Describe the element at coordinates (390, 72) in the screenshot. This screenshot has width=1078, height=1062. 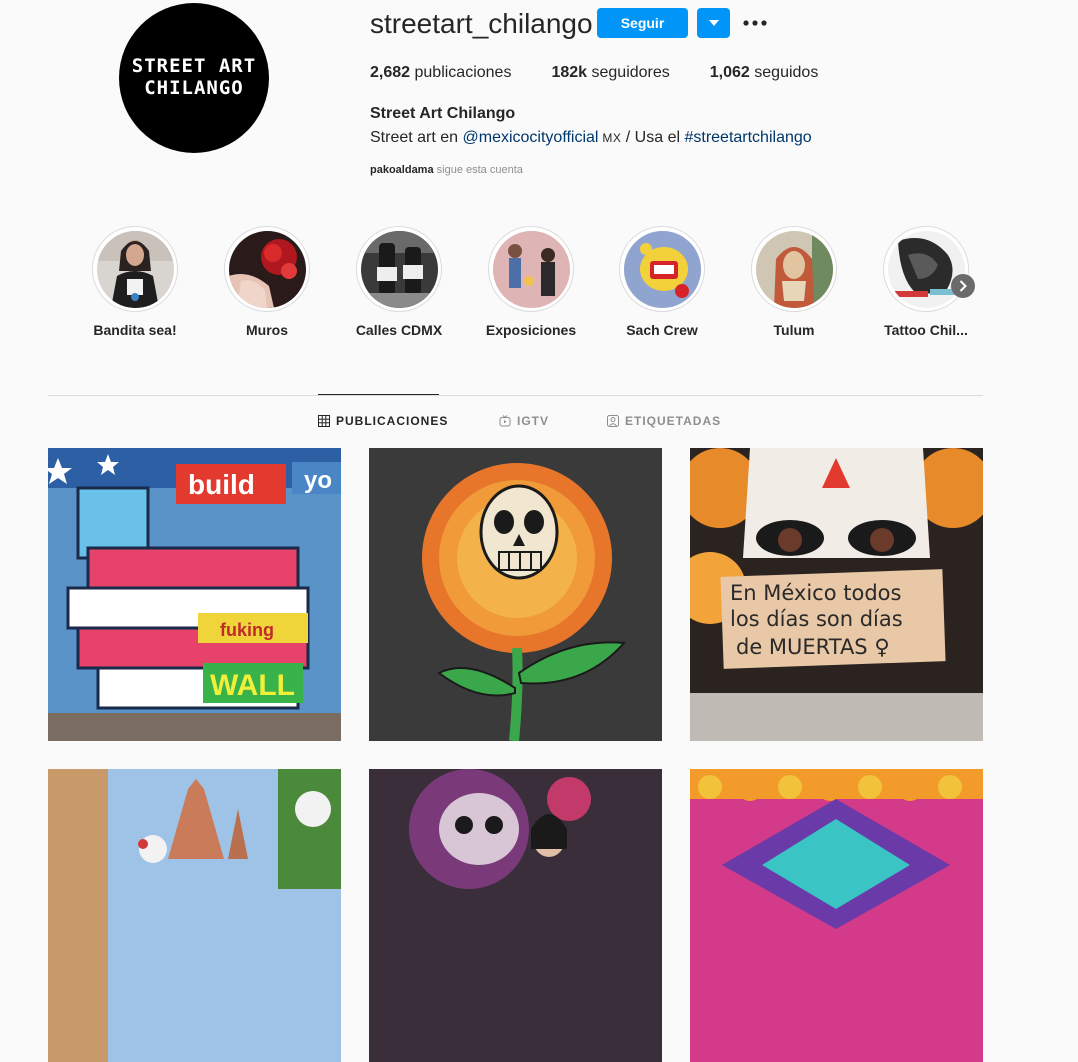
I see `posts-count: 2,682` at that location.